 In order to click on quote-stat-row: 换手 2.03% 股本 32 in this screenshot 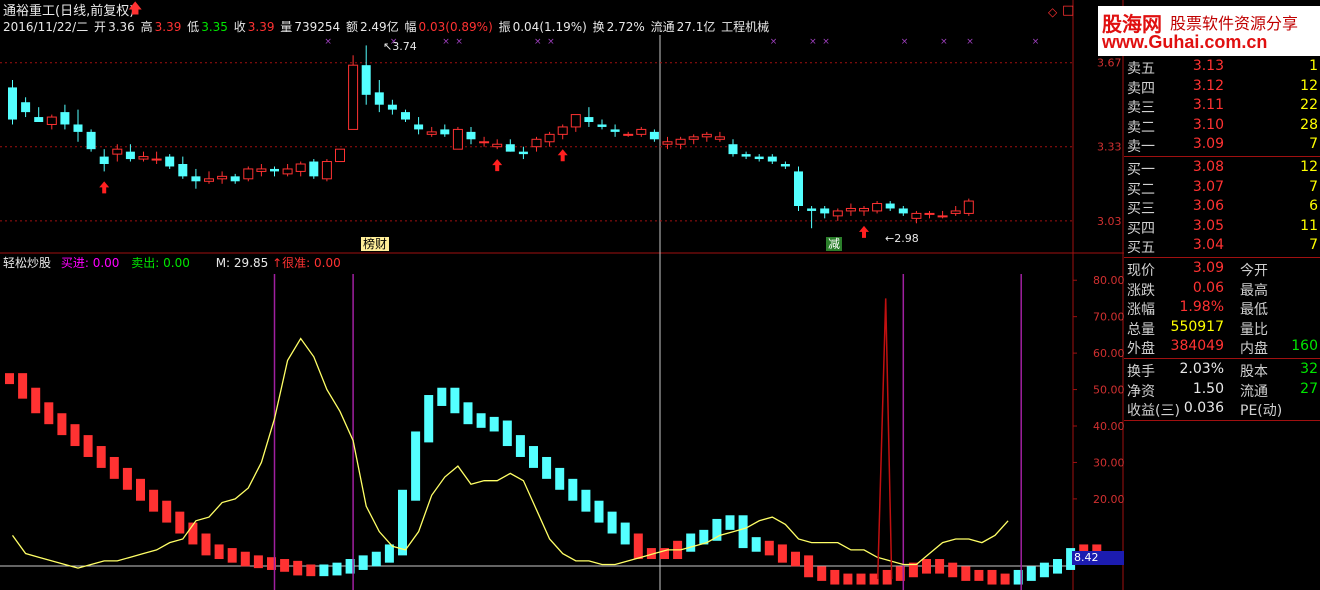, I will do `click(1222, 370)`.